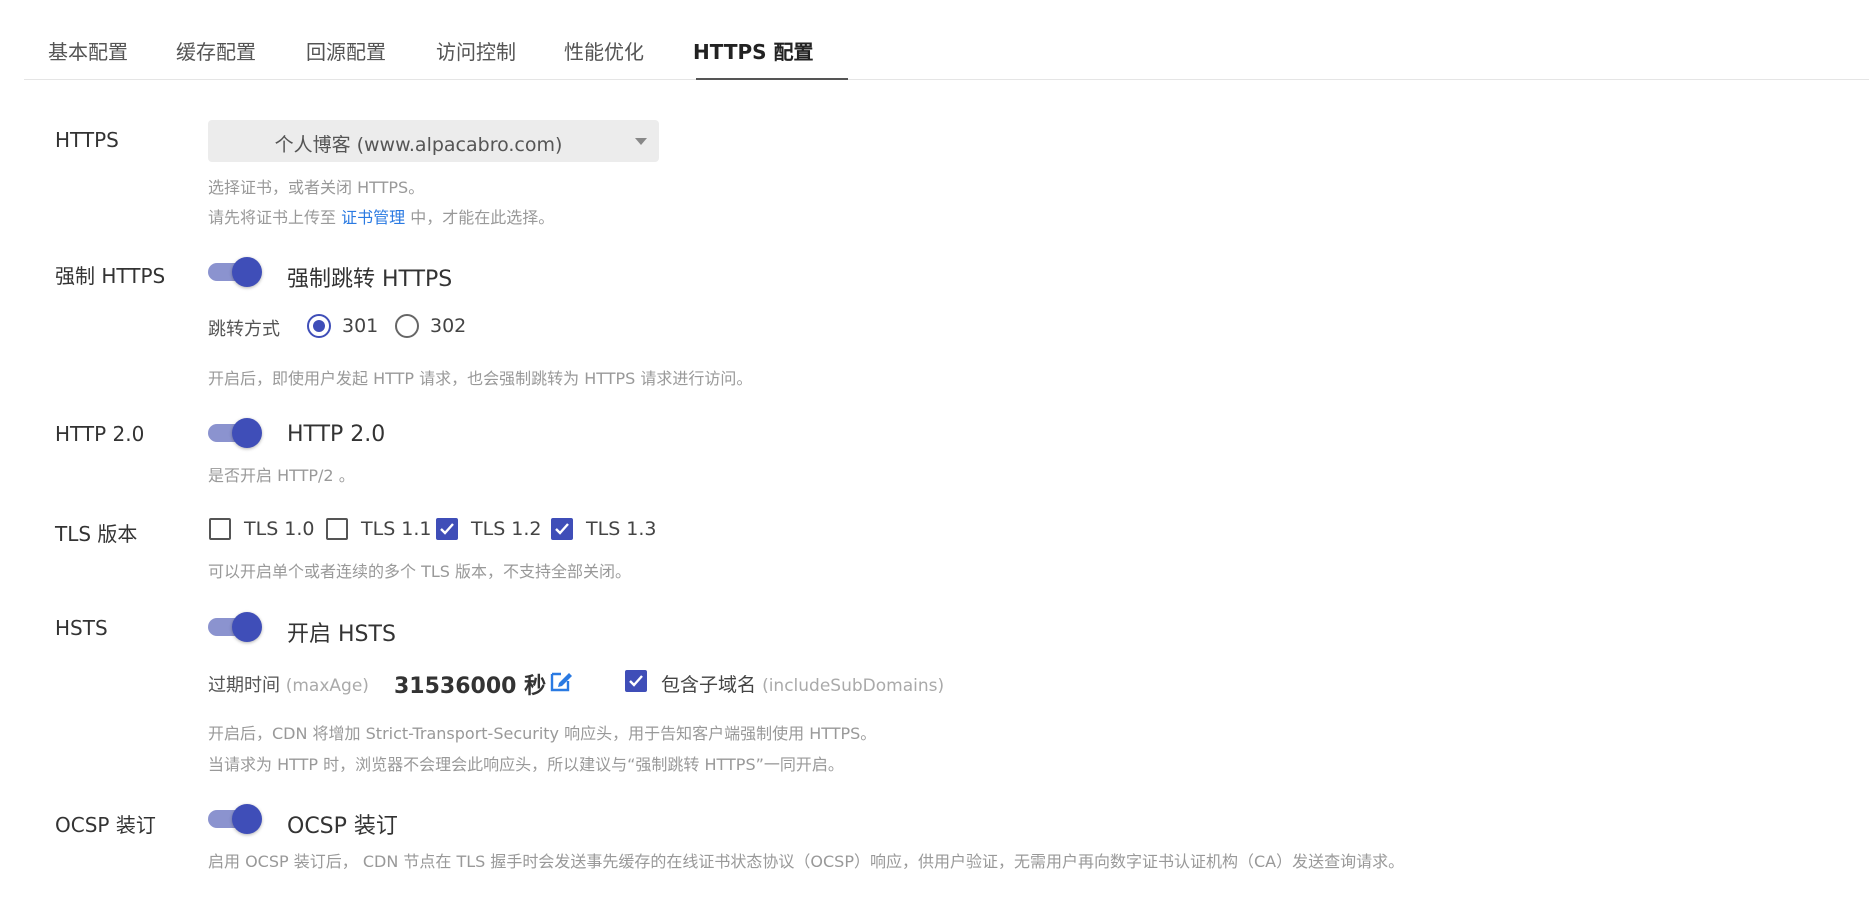 This screenshot has height=924, width=1869. Describe the element at coordinates (236, 433) in the screenshot. I see `http2-toggle` at that location.